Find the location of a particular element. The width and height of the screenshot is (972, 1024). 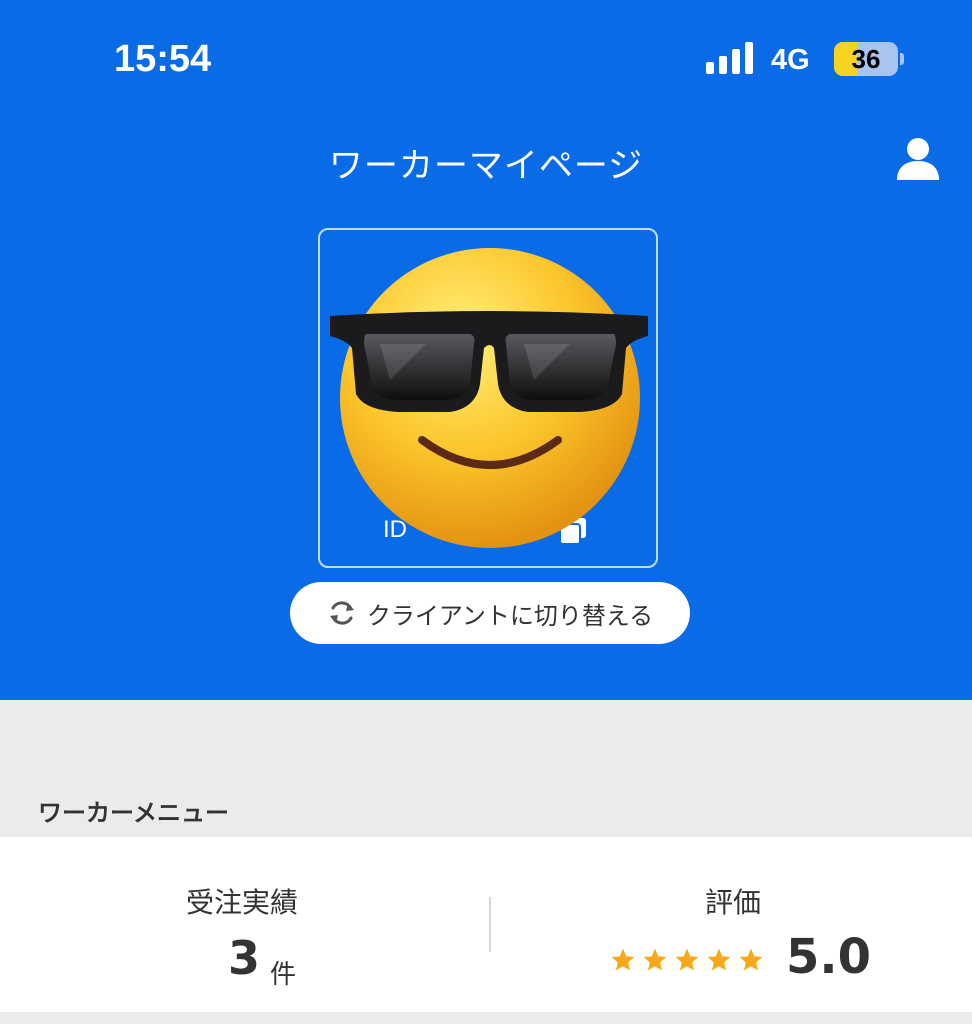

switch-to-client-button: クライアントに切り替える is located at coordinates (490, 613).